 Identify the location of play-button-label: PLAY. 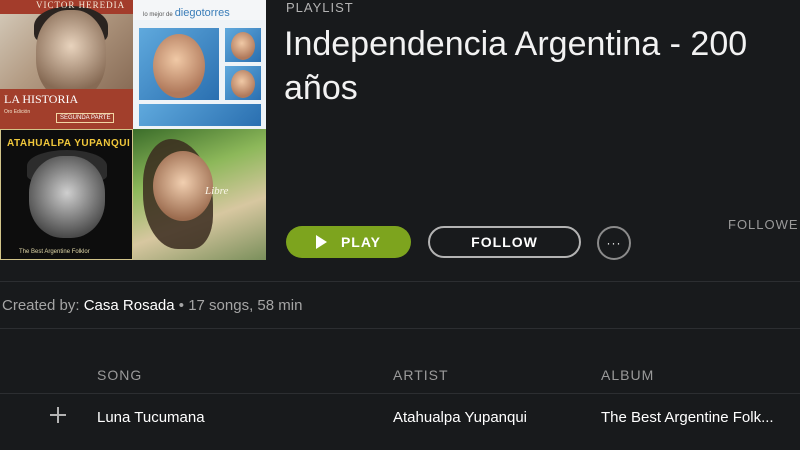
(361, 242).